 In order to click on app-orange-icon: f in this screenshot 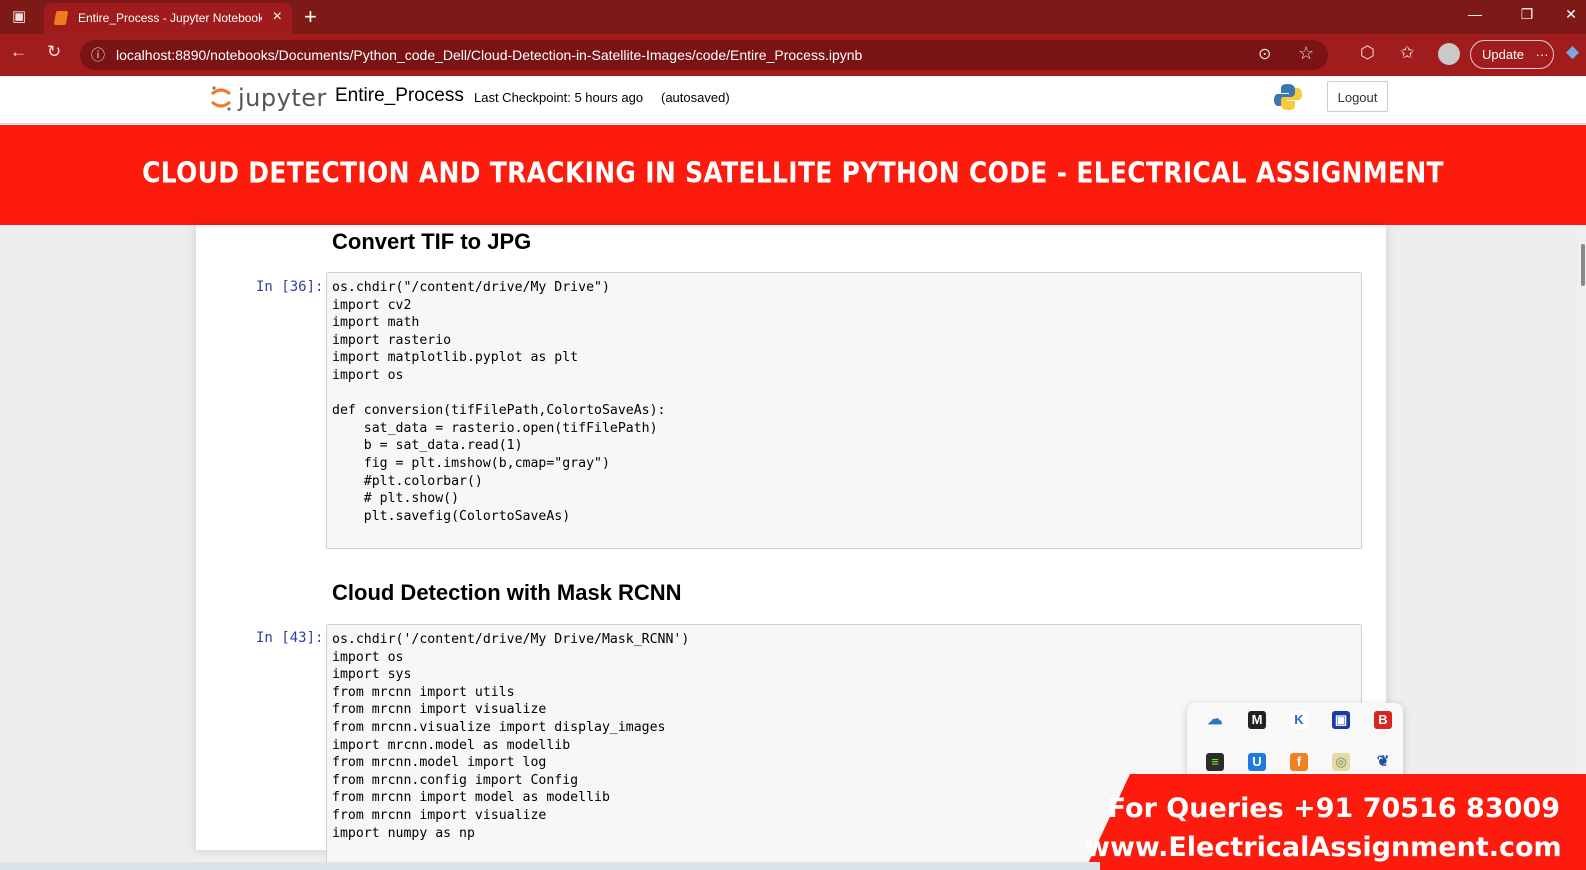, I will do `click(1299, 762)`.